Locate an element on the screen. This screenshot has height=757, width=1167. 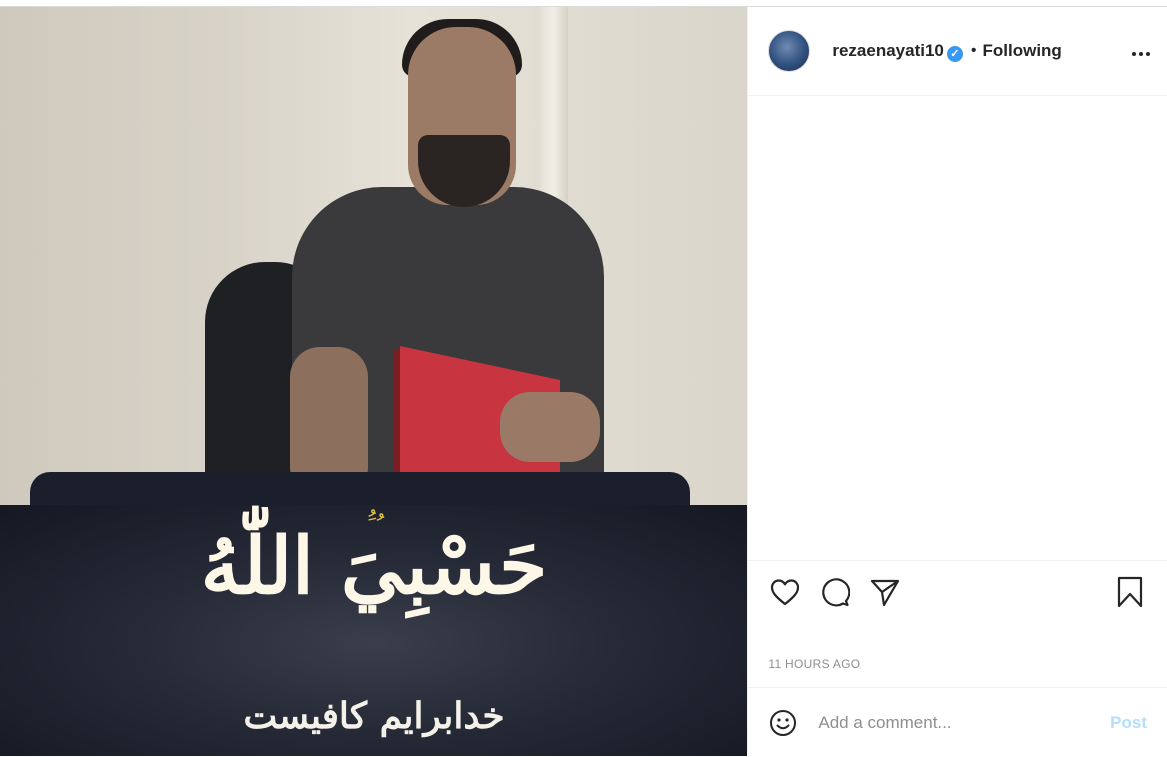
share-button is located at coordinates (885, 592).